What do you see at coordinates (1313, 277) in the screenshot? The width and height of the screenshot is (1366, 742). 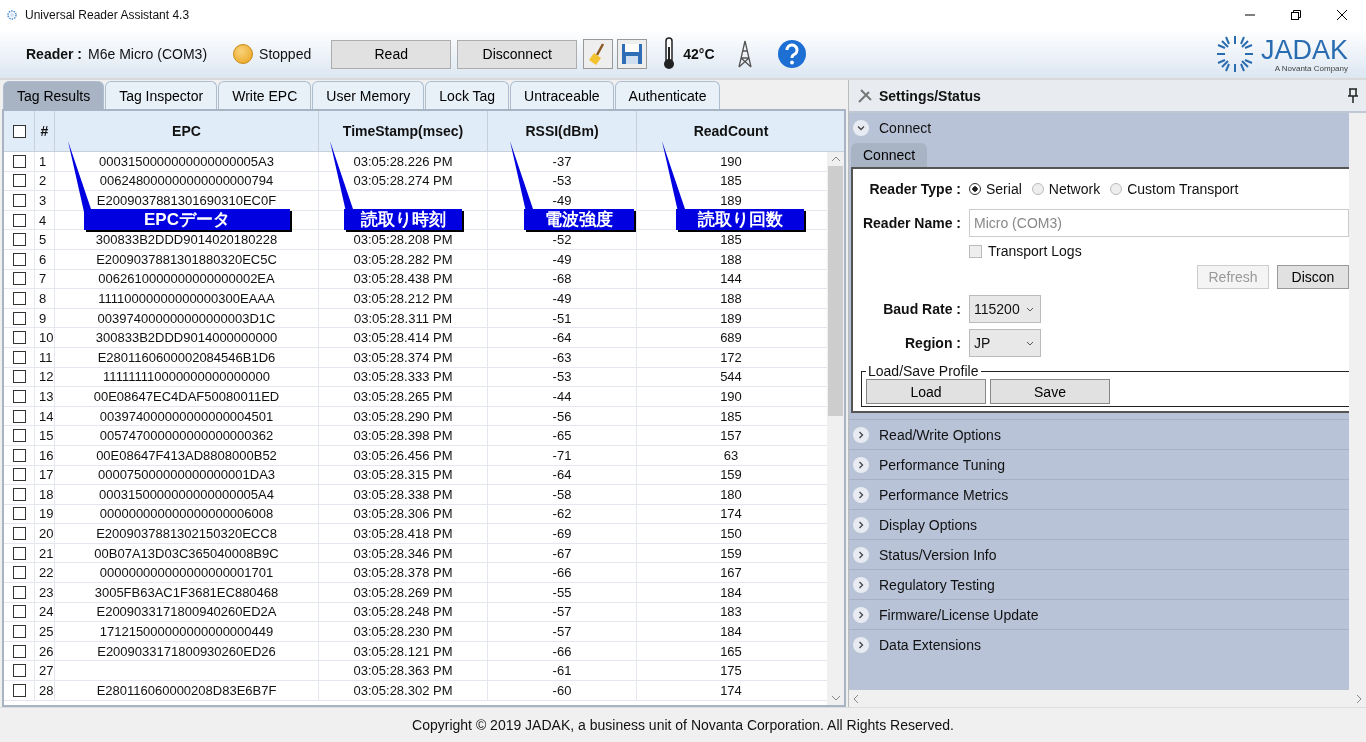 I see `panel-button: Discon` at bounding box center [1313, 277].